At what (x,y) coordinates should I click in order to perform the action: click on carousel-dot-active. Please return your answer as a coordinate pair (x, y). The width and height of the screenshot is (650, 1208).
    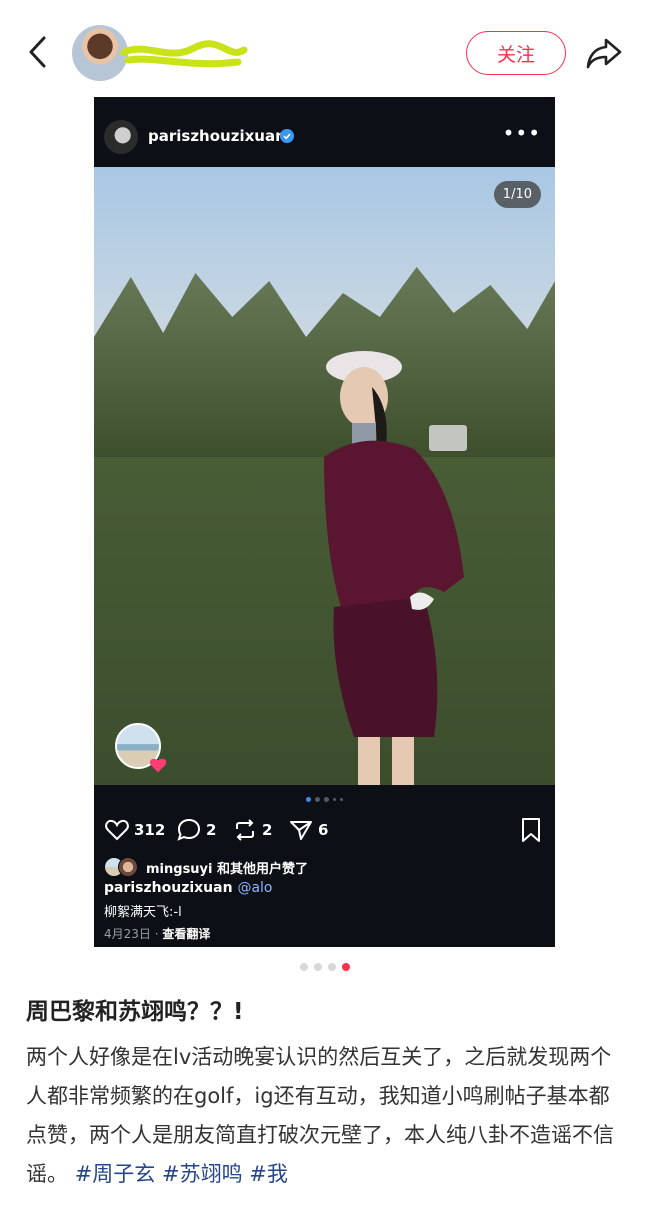
    Looking at the image, I should click on (346, 967).